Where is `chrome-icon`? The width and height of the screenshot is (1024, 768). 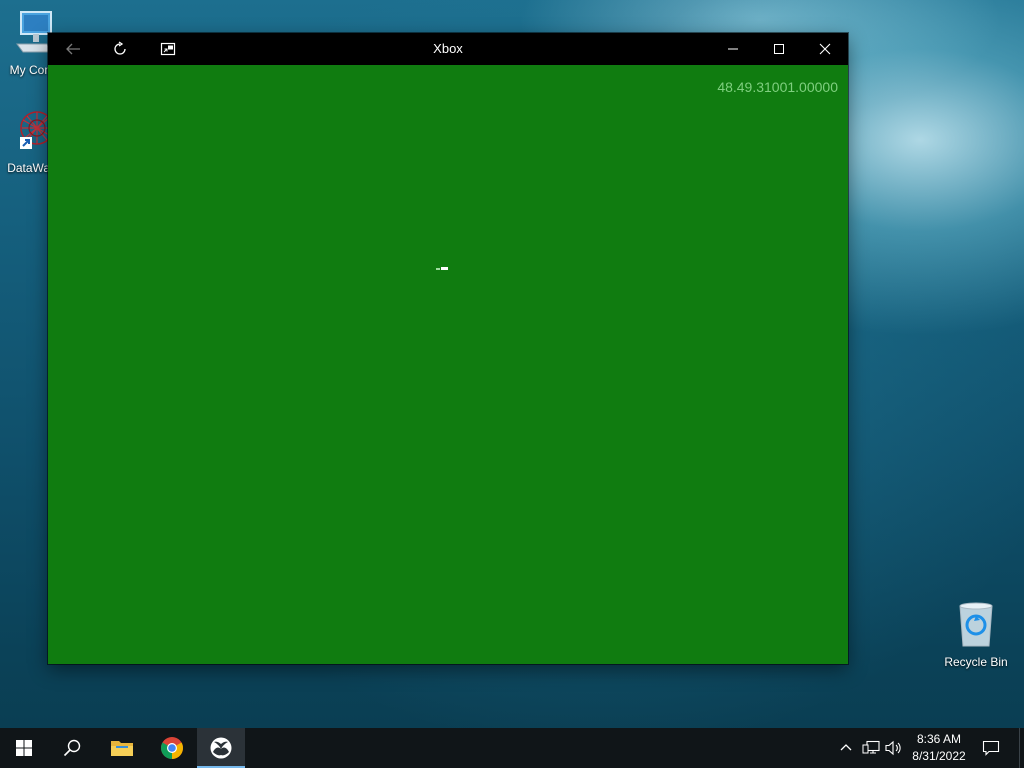
chrome-icon is located at coordinates (172, 748).